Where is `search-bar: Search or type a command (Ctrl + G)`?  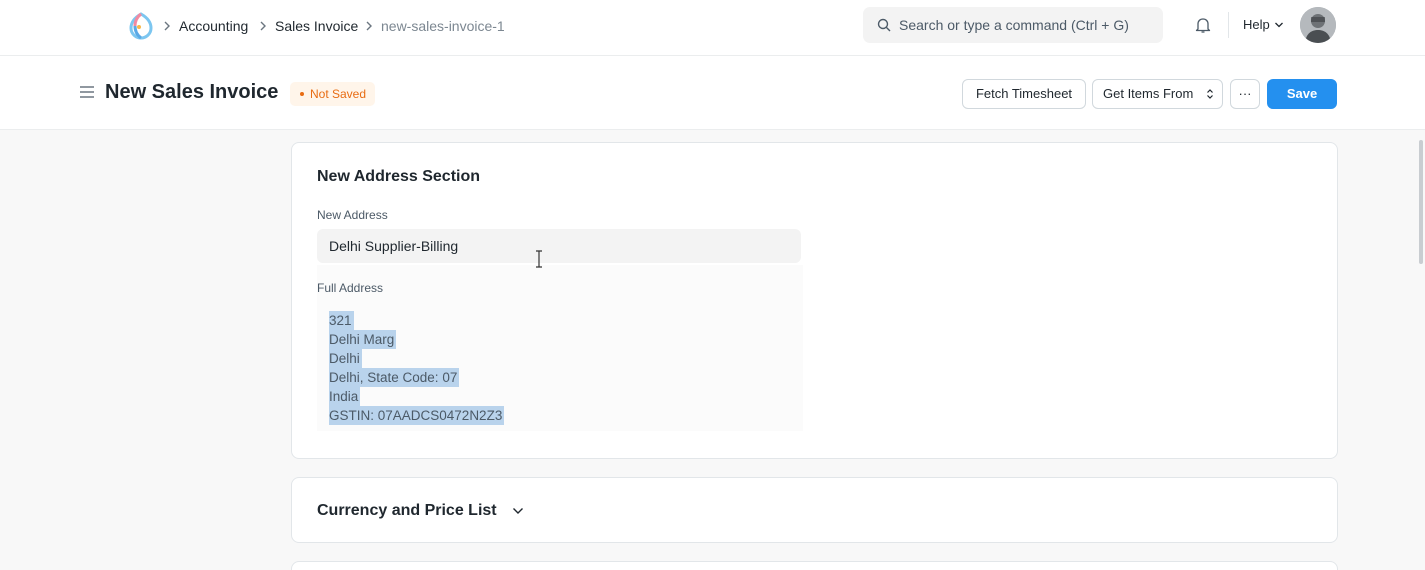
search-bar: Search or type a command (Ctrl + G) is located at coordinates (1013, 25).